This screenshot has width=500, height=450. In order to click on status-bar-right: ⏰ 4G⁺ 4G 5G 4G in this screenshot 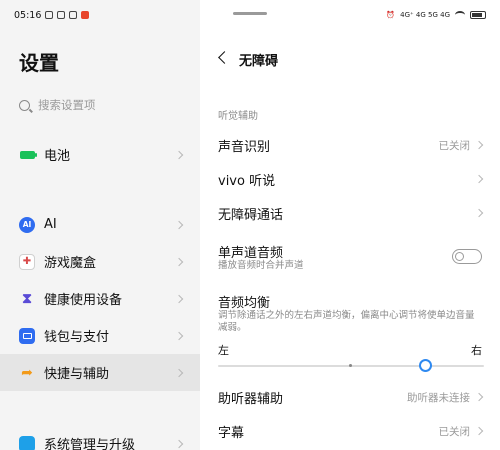, I will do `click(436, 15)`.